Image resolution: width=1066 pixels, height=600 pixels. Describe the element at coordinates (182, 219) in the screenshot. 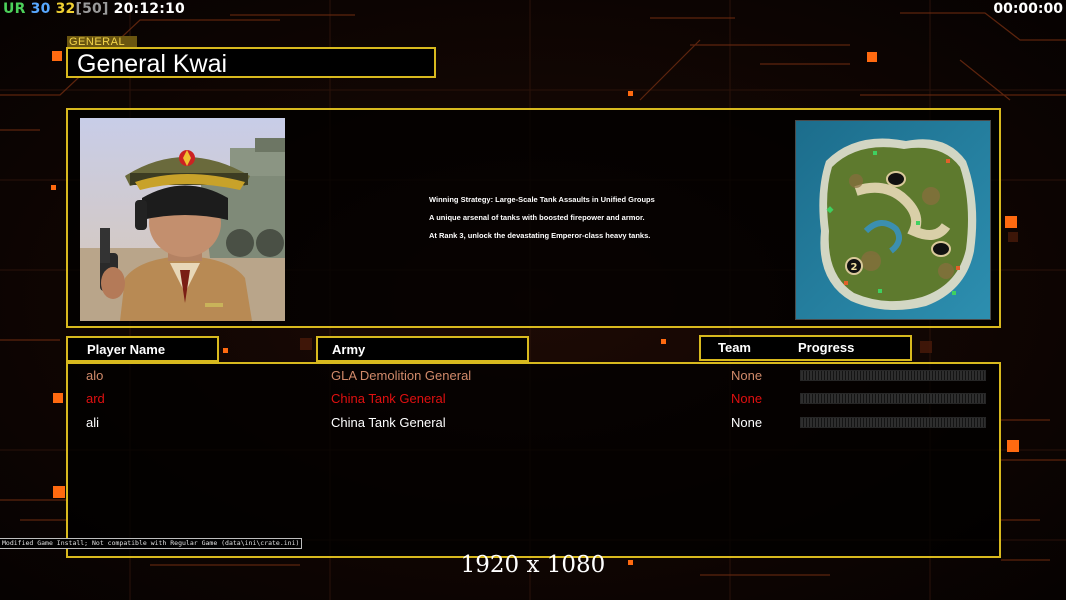

I see `general-portrait` at that location.